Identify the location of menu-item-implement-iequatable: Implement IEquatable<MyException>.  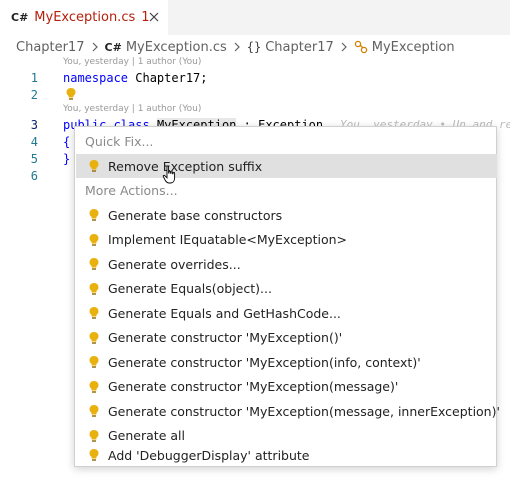
(286, 240).